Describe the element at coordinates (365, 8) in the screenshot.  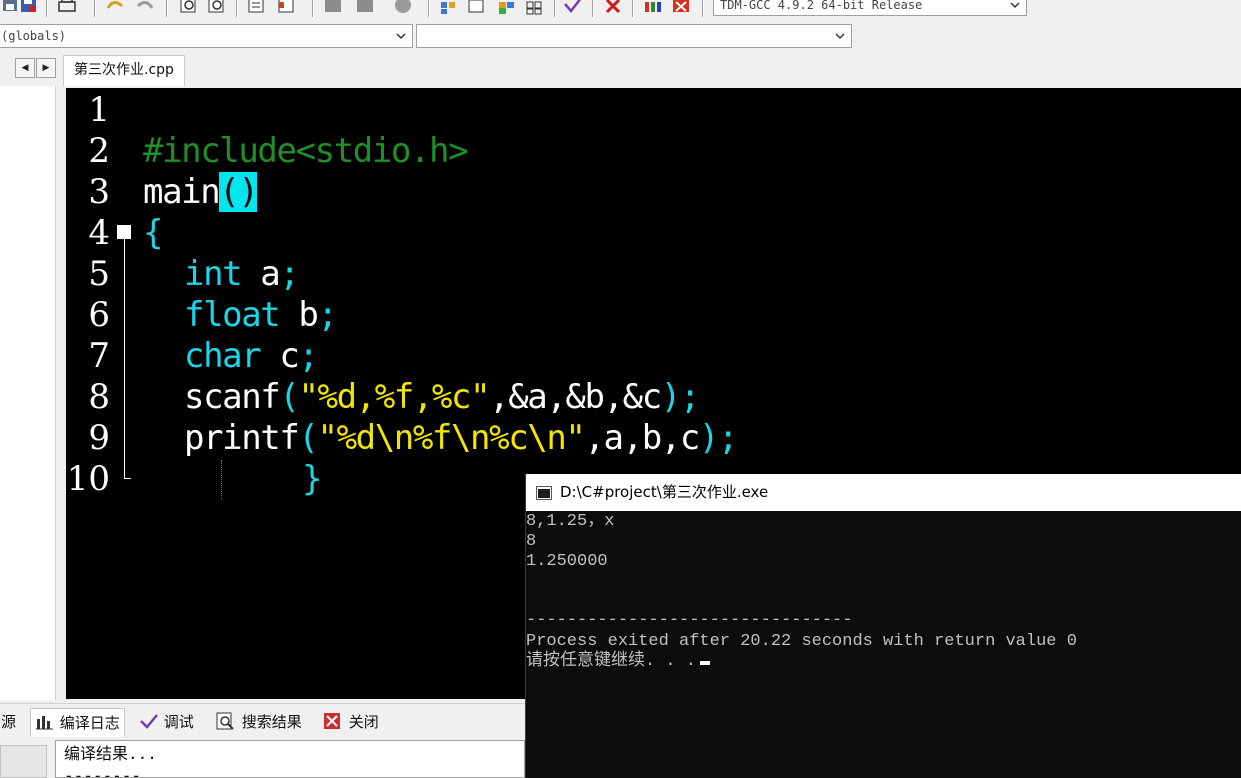
I see `run-icon` at that location.